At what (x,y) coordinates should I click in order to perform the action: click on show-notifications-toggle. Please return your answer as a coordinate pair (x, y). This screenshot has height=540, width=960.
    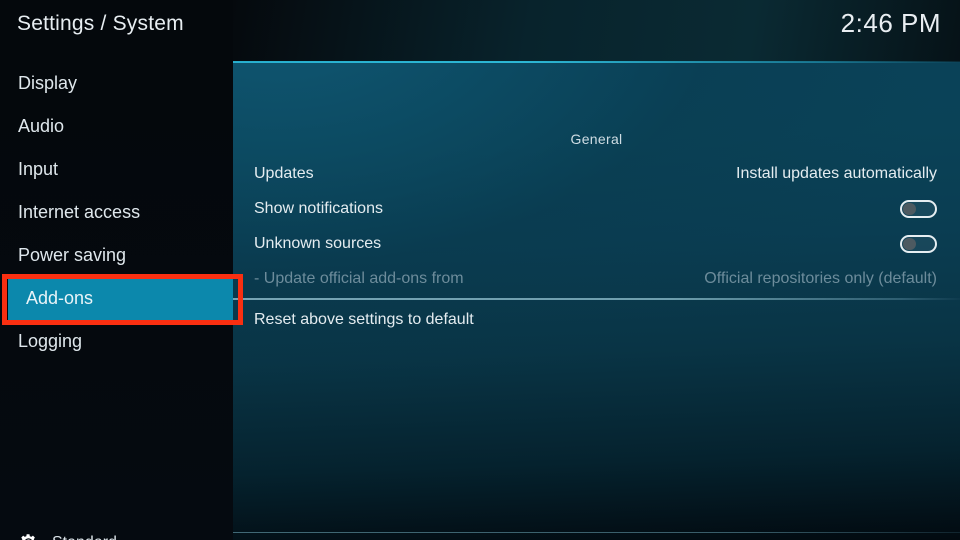
    Looking at the image, I should click on (918, 208).